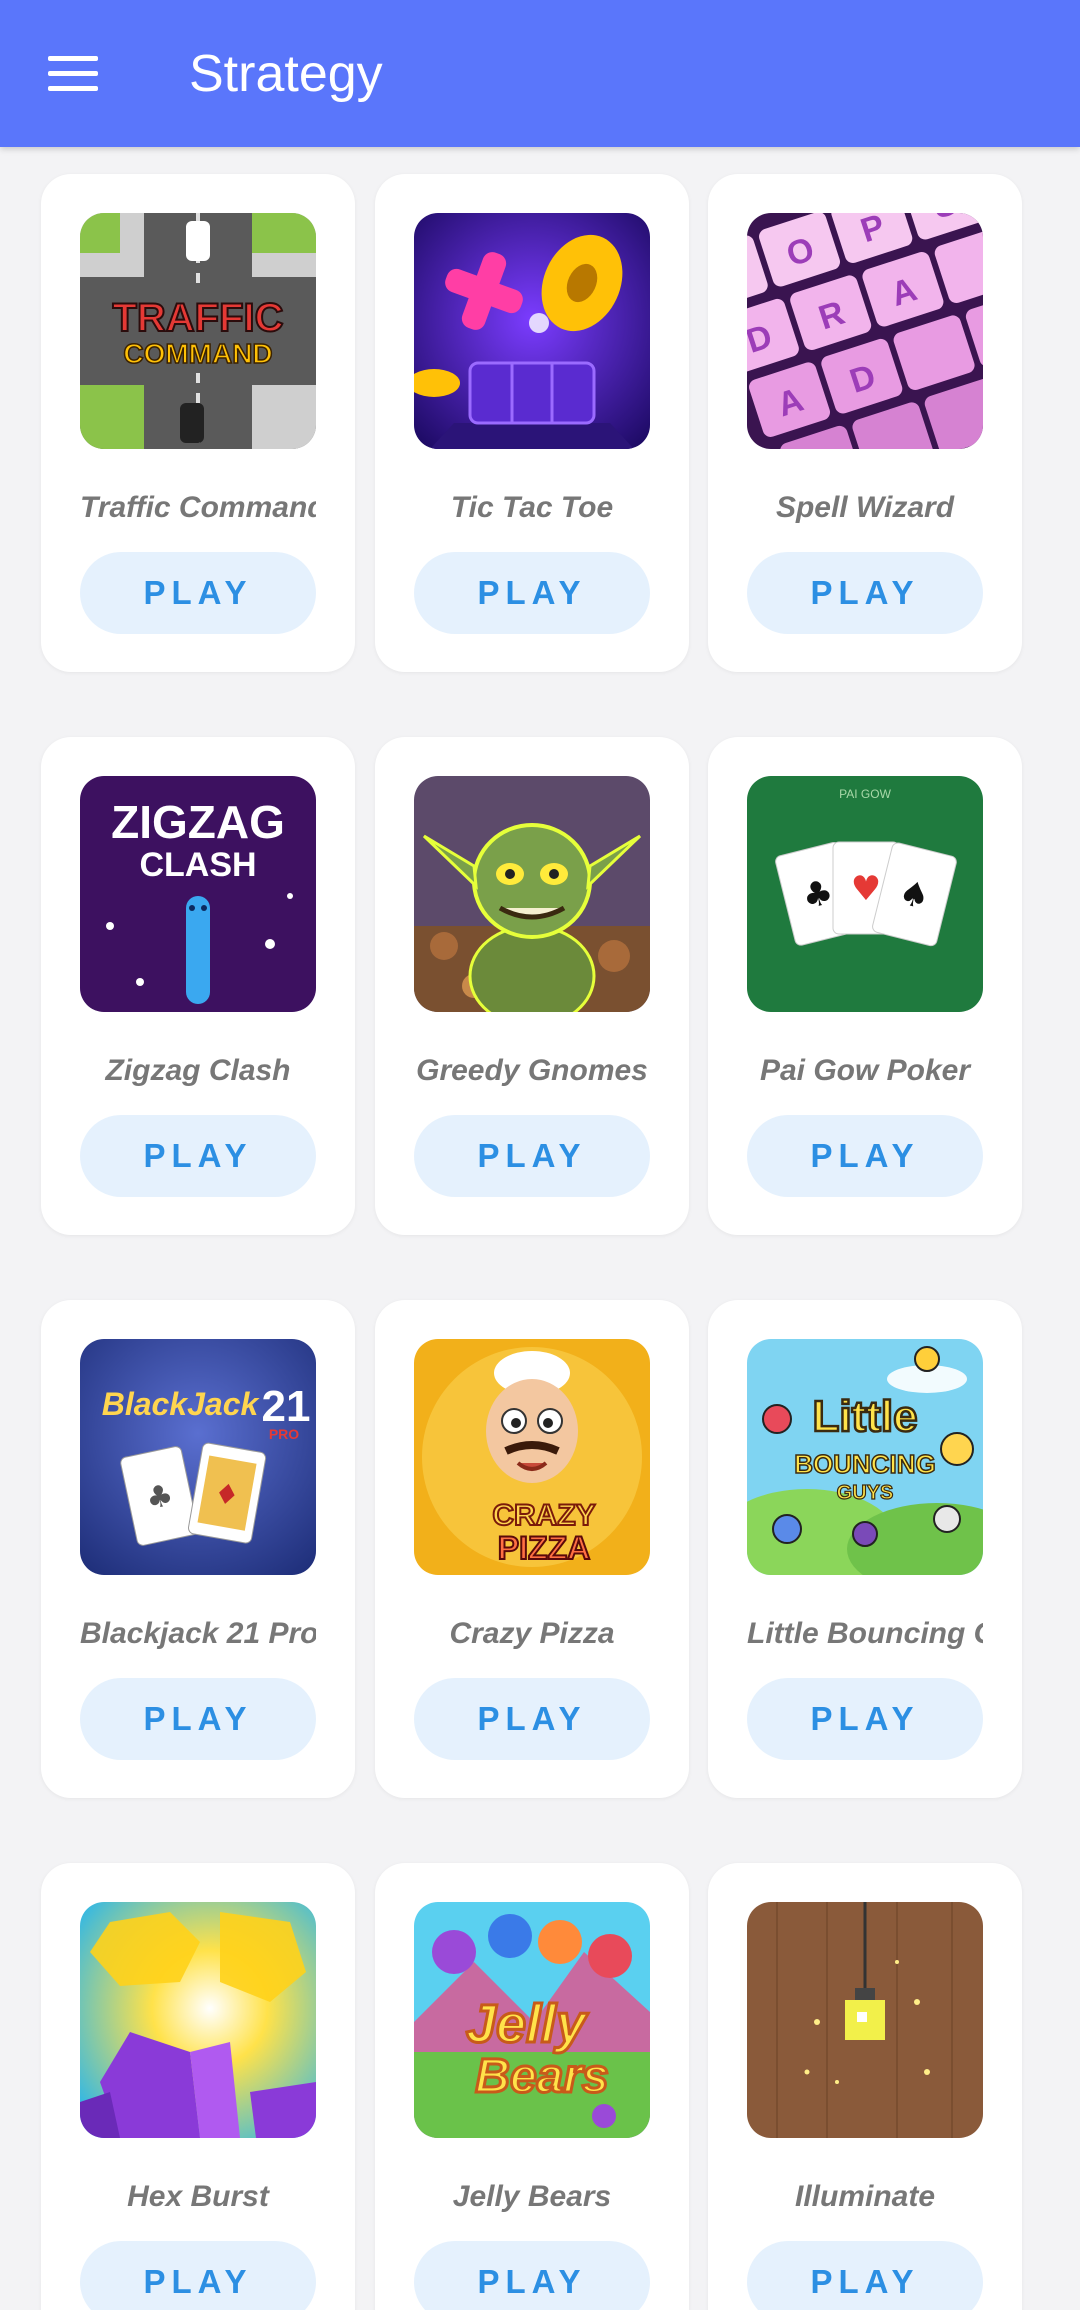 This screenshot has height=2310, width=1080. I want to click on blackjack-thumbnail: BlackJack 21 PRO ♣ ♦, so click(198, 1457).